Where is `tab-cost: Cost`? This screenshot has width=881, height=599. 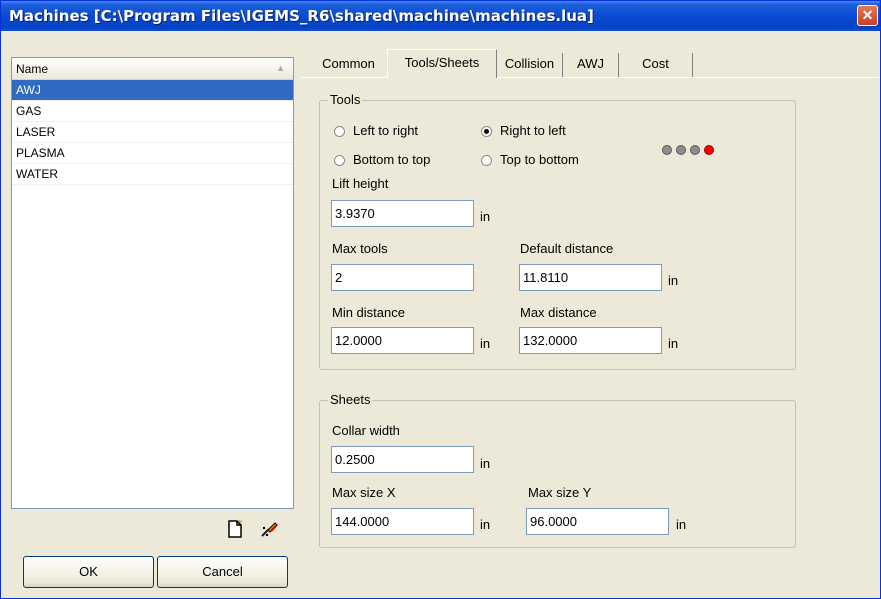 tab-cost: Cost is located at coordinates (656, 65).